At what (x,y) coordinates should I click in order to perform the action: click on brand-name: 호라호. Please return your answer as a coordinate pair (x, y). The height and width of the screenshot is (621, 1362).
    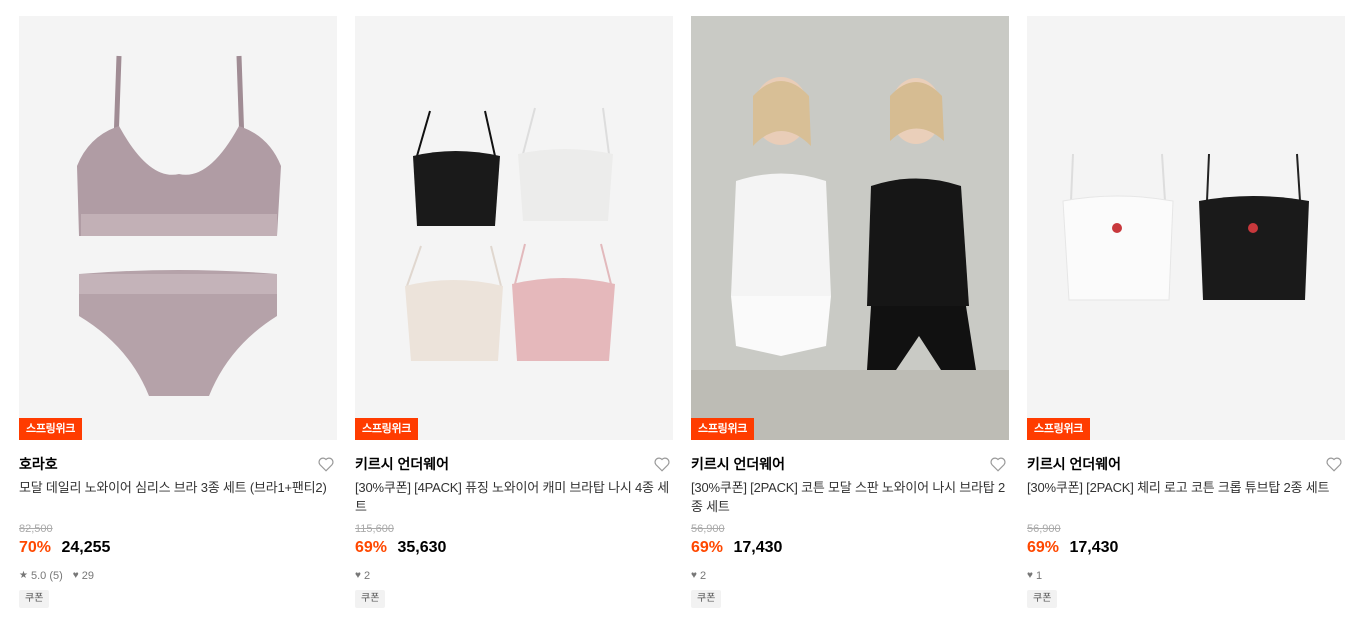
    Looking at the image, I should click on (178, 464).